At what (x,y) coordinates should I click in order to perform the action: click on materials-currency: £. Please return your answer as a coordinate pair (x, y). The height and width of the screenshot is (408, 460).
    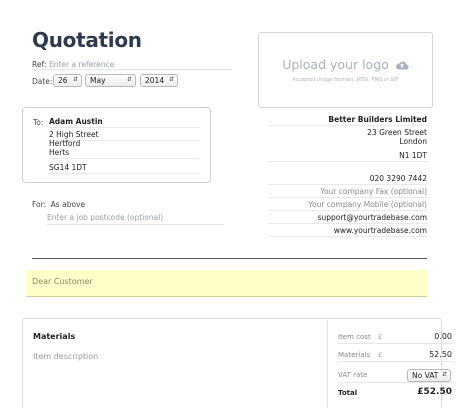
    Looking at the image, I should click on (380, 355).